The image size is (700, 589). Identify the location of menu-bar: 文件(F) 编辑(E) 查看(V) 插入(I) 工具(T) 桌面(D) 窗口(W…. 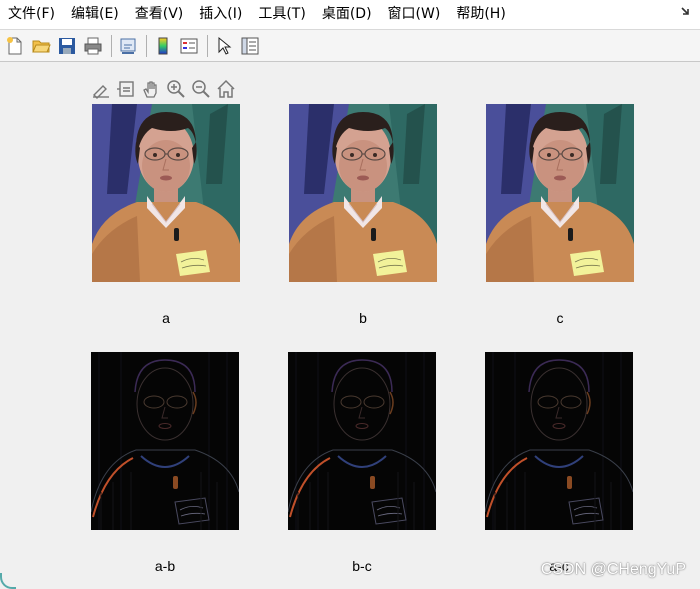
(350, 15).